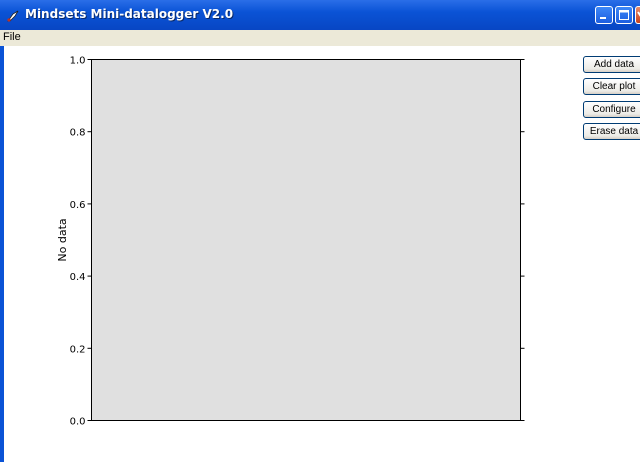  Describe the element at coordinates (320, 15) in the screenshot. I see `title-bar: Mindsets Mini-datalogger V2.0` at that location.